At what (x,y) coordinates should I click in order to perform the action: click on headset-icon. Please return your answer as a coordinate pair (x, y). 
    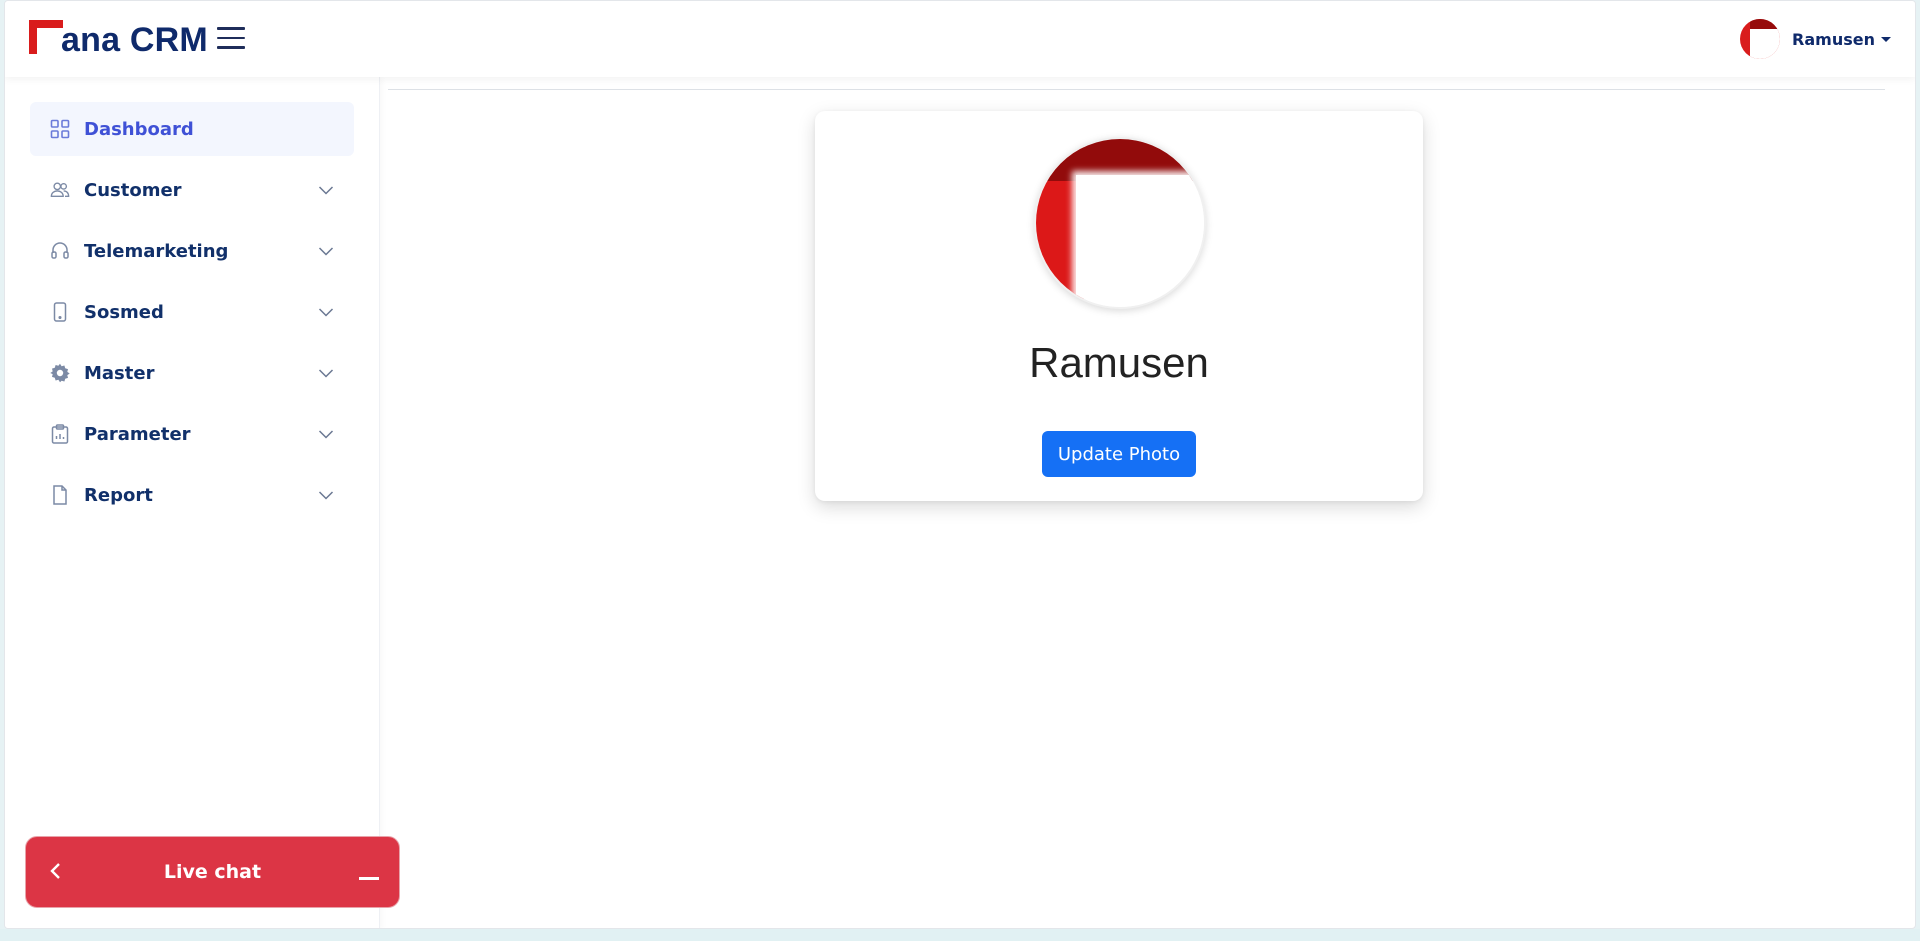
    Looking at the image, I should click on (60, 251).